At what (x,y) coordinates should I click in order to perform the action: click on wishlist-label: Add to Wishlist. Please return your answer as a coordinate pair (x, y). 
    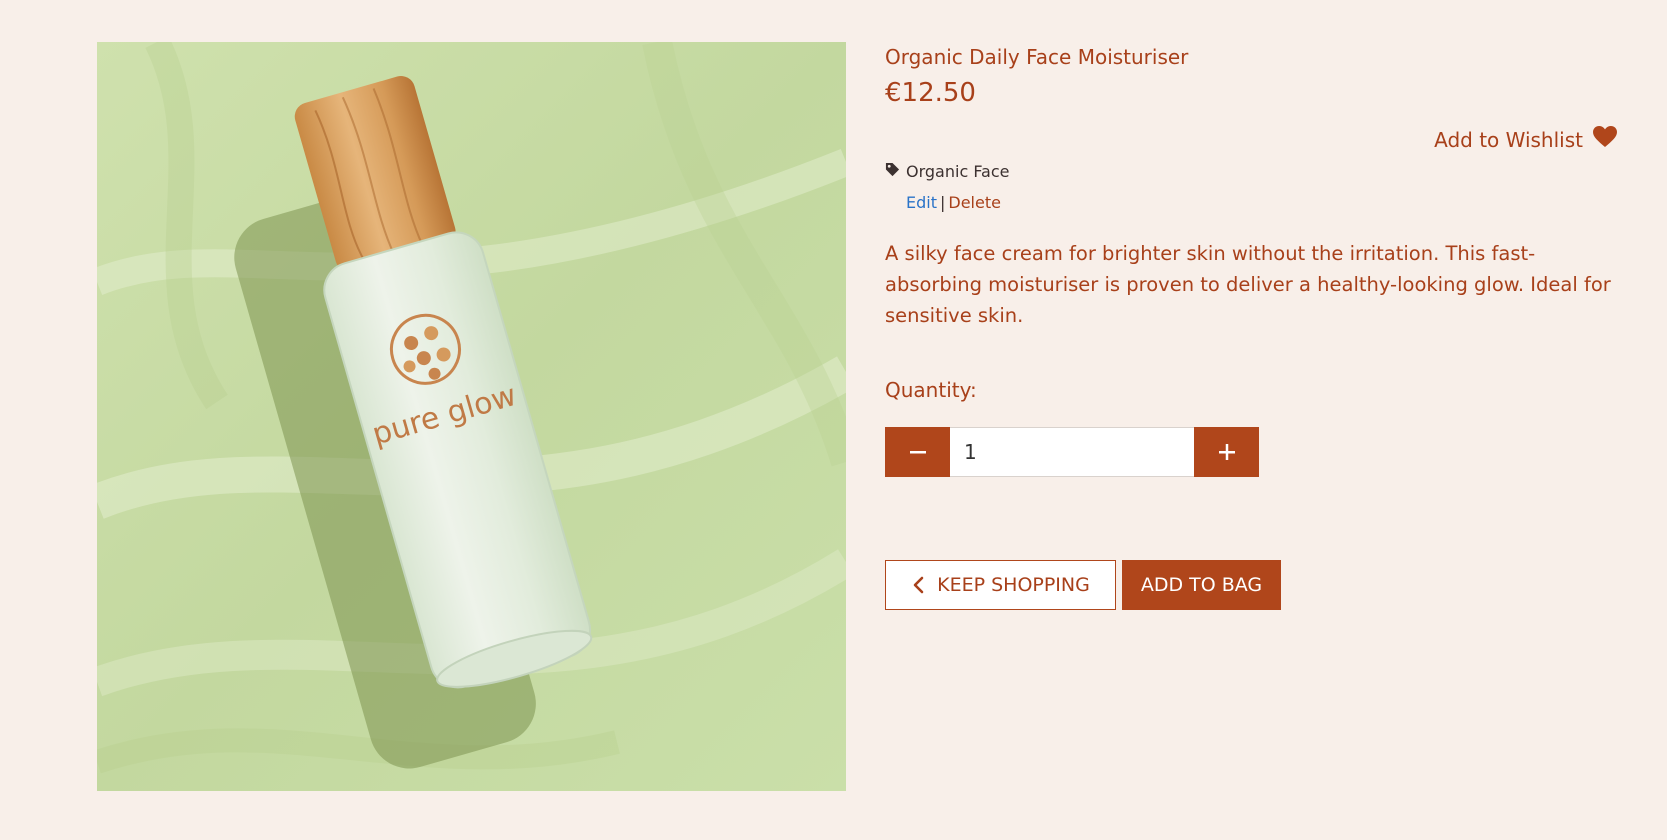
    Looking at the image, I should click on (1508, 139).